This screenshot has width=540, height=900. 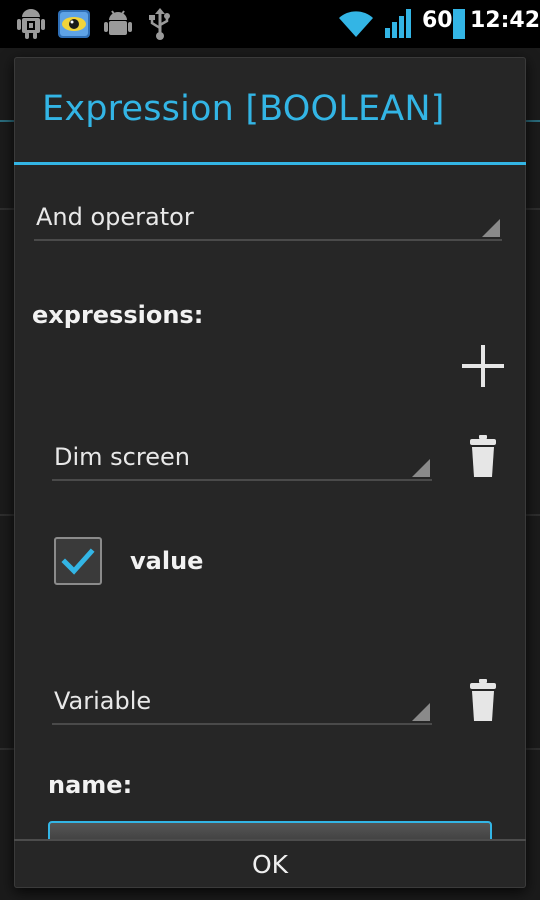 I want to click on clock: 12:42, so click(x=505, y=20).